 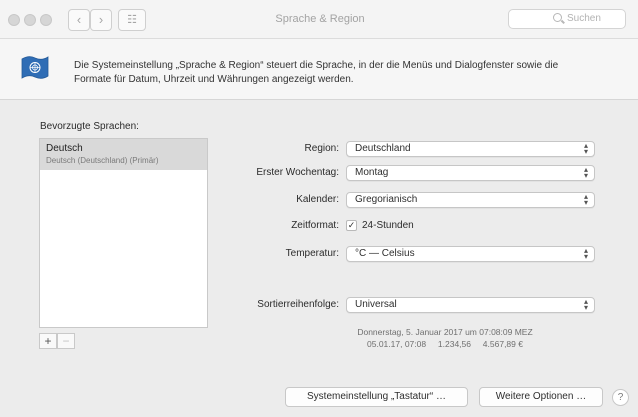 What do you see at coordinates (470, 254) in the screenshot?
I see `temperature-popup: °C — Celsius ▴ ▾` at bounding box center [470, 254].